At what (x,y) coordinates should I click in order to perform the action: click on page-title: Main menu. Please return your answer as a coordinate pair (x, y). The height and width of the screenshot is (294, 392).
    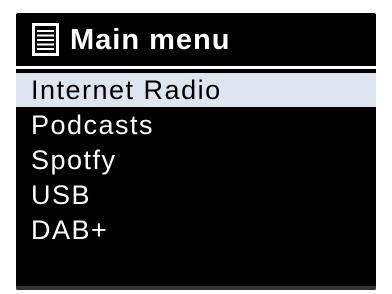
    Looking at the image, I should click on (150, 40).